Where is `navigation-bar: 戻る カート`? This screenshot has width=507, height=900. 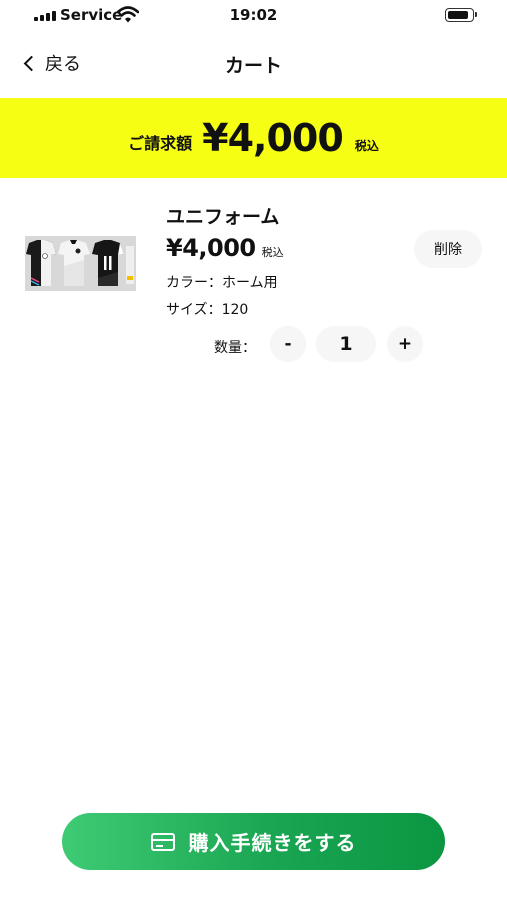
navigation-bar: 戻る カート is located at coordinates (253, 63).